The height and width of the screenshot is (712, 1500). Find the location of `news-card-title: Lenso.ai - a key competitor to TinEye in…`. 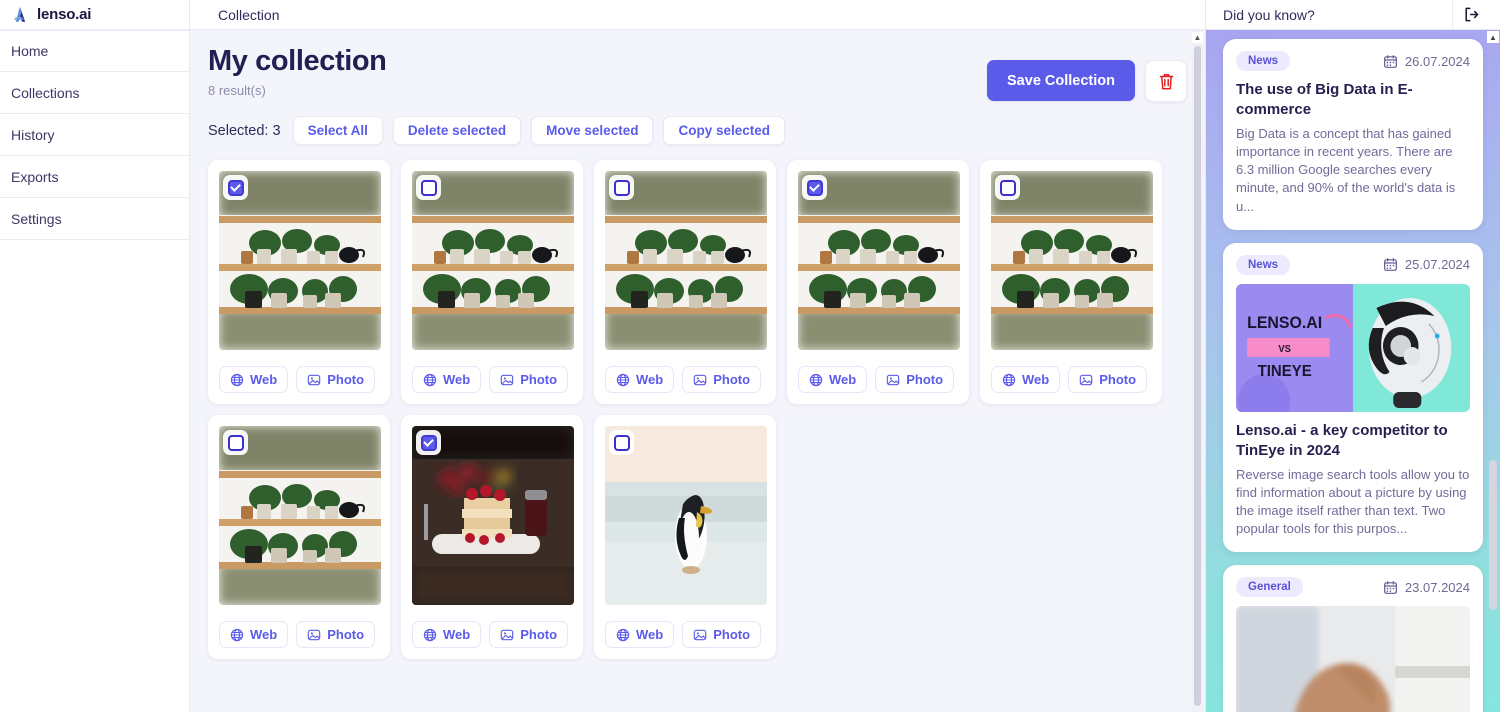

news-card-title: Lenso.ai - a key competitor to TinEye in… is located at coordinates (1342, 440).